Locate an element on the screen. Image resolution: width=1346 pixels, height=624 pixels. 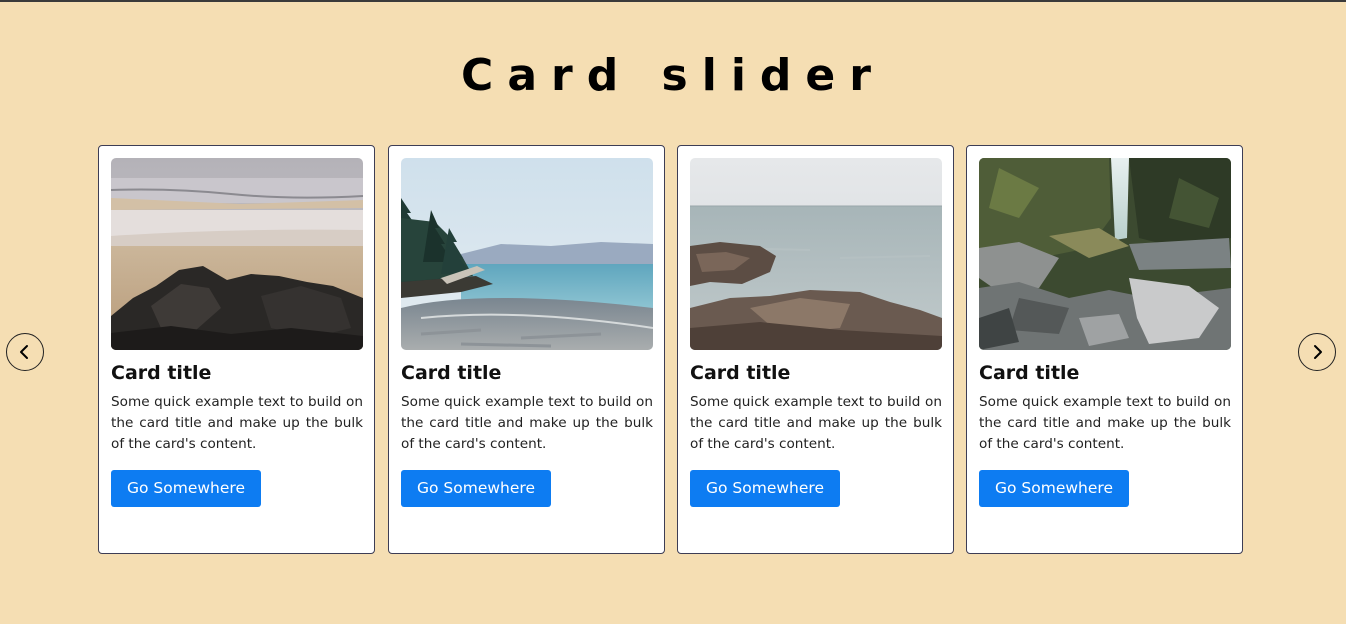
chevron-left-icon is located at coordinates (24, 352).